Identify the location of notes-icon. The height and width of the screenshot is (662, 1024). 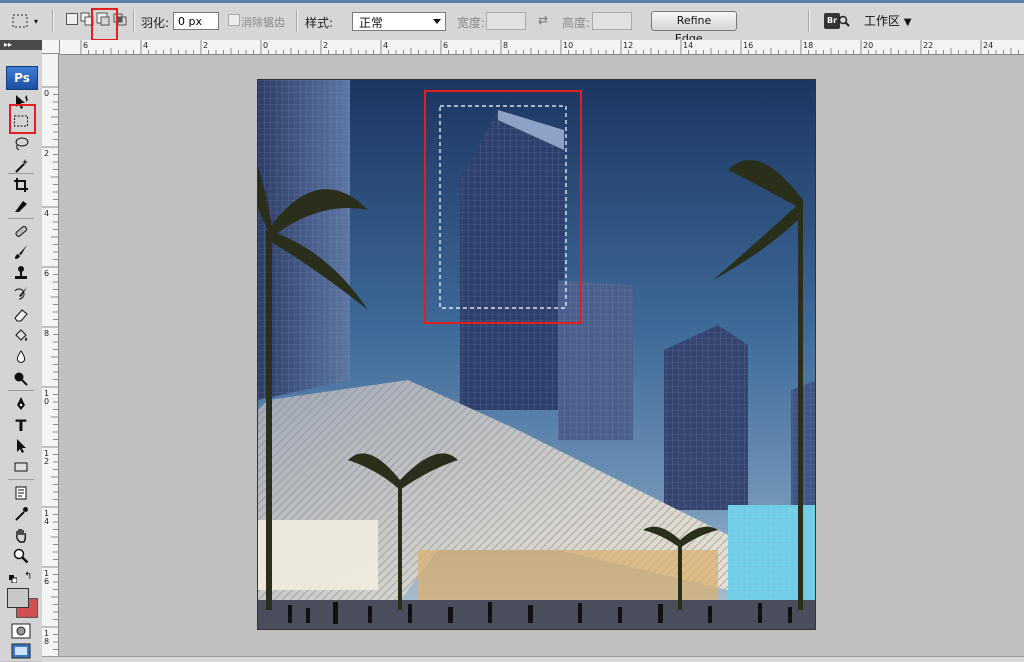
(21, 493).